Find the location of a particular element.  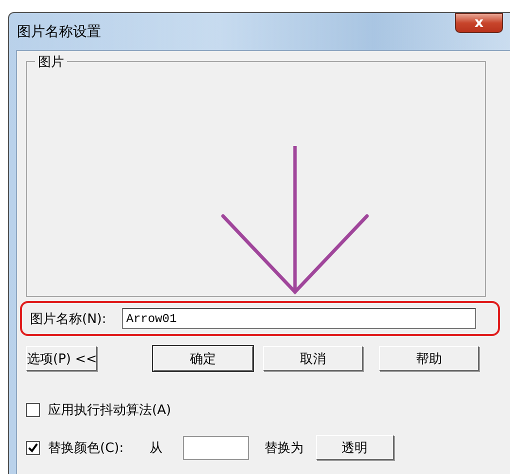

field-label: 图片名称(N): is located at coordinates (68, 319).